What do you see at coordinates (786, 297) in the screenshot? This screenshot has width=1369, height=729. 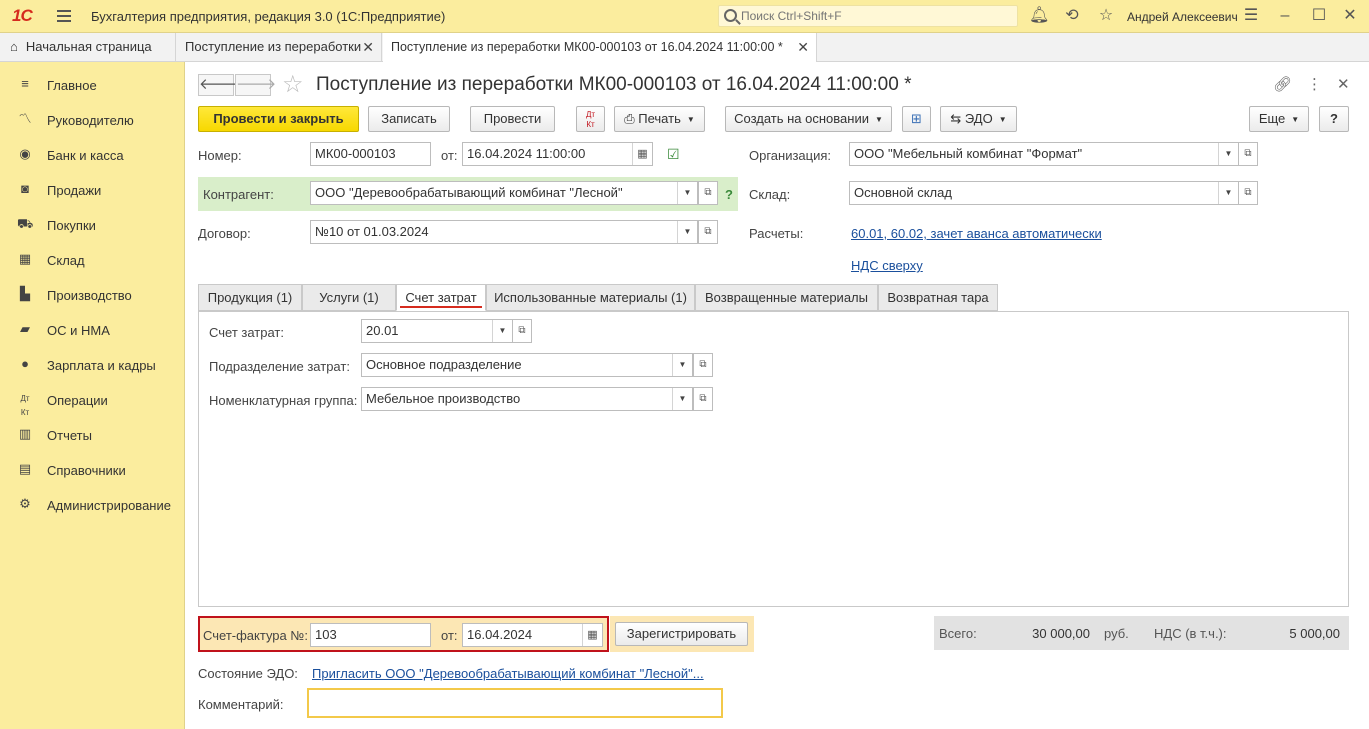 I see `tab-returned-materials: Возвращенные материалы` at bounding box center [786, 297].